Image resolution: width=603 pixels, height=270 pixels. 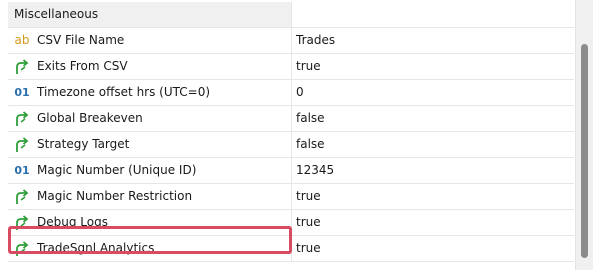 I want to click on property-label: Magic Number Restriction, so click(x=115, y=196).